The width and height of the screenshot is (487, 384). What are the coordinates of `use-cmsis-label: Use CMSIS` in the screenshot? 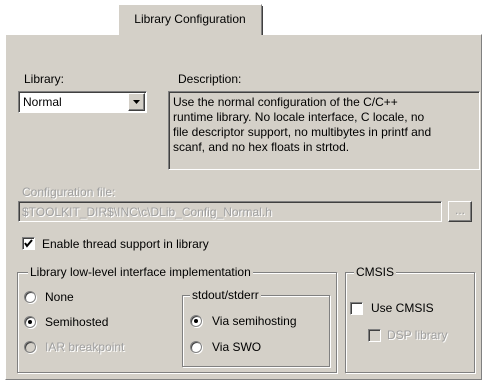 It's located at (402, 308).